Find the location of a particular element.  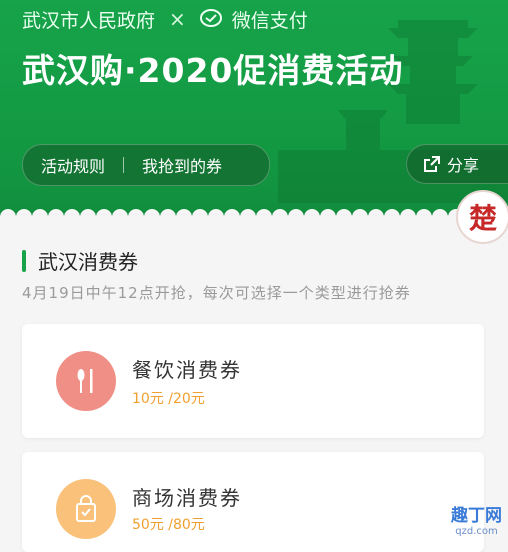

shopping-bag-icon is located at coordinates (86, 509).